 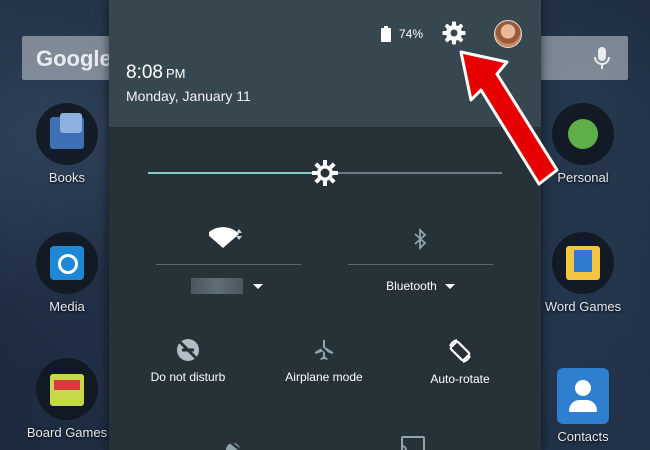 I want to click on wifi-network-name-redacted, so click(x=217, y=286).